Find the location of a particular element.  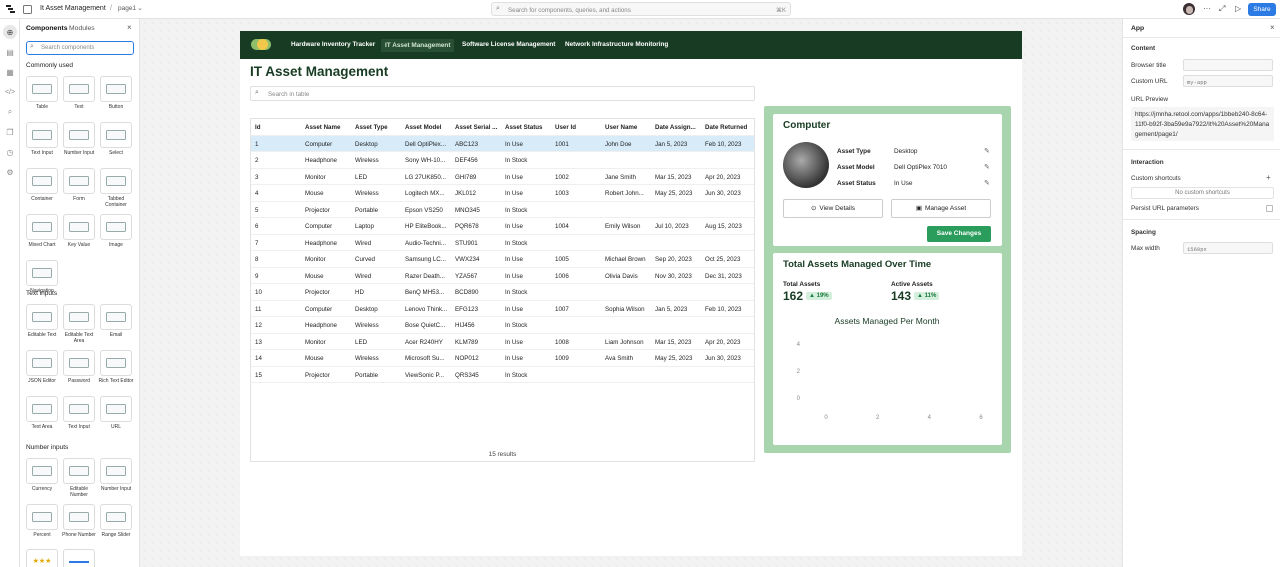

component-button: Button is located at coordinates (116, 93).